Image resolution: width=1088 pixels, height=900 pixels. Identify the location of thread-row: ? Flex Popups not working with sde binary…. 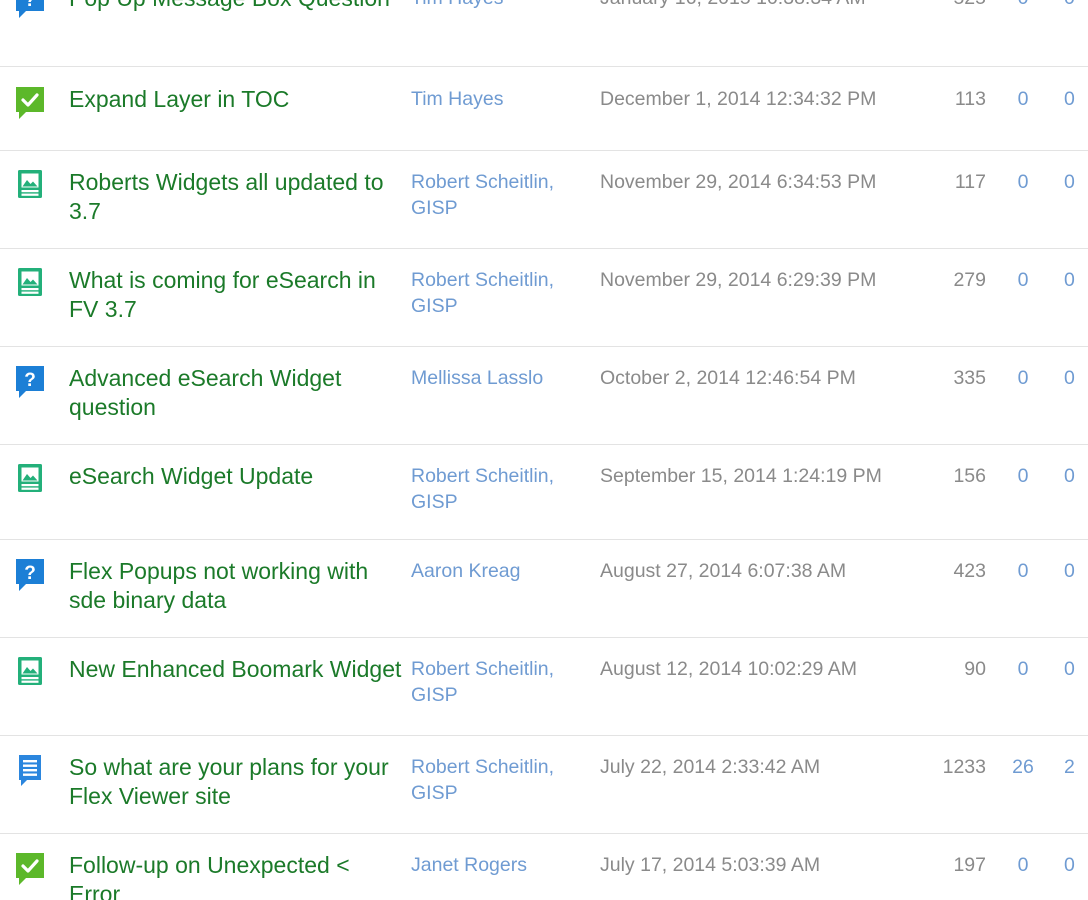
(544, 589).